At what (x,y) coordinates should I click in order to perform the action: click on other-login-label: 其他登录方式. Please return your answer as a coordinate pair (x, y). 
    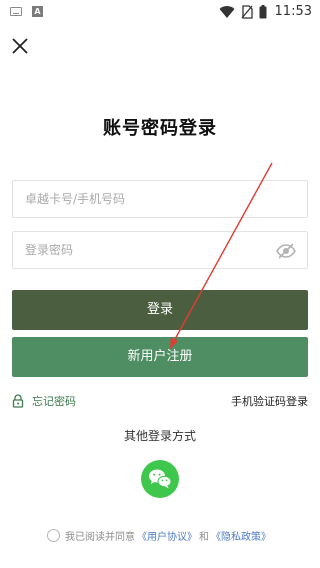
    Looking at the image, I should click on (159, 436).